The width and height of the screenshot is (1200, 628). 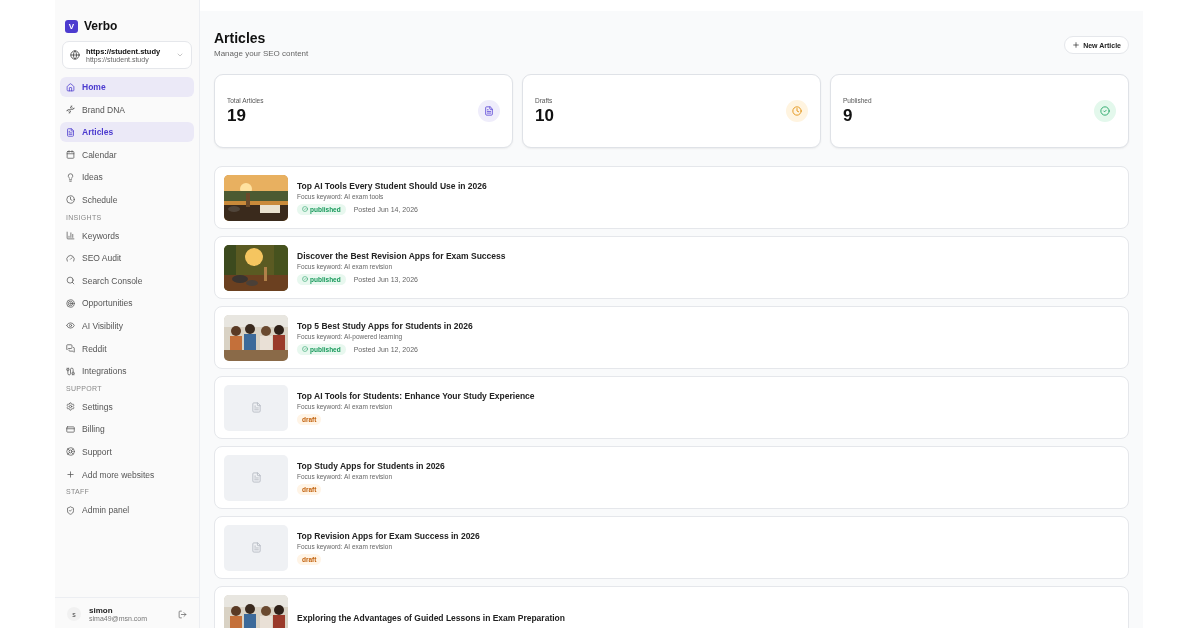 I want to click on article-title: Top Study Apps for Students in 2026, so click(x=371, y=465).